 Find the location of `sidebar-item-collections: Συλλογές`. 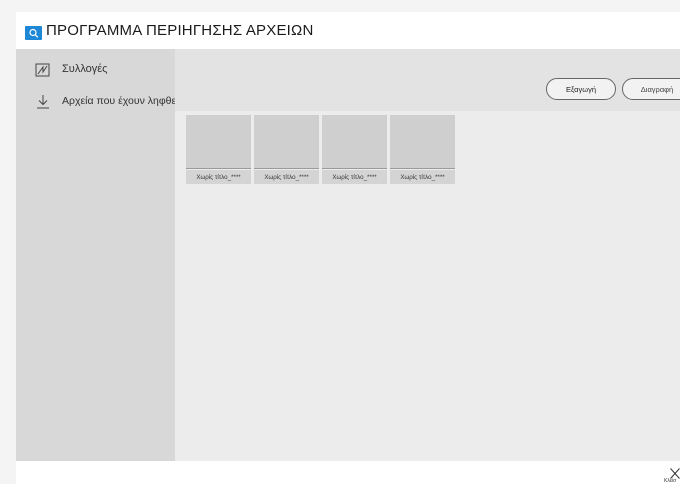

sidebar-item-collections: Συλλογές is located at coordinates (95, 70).